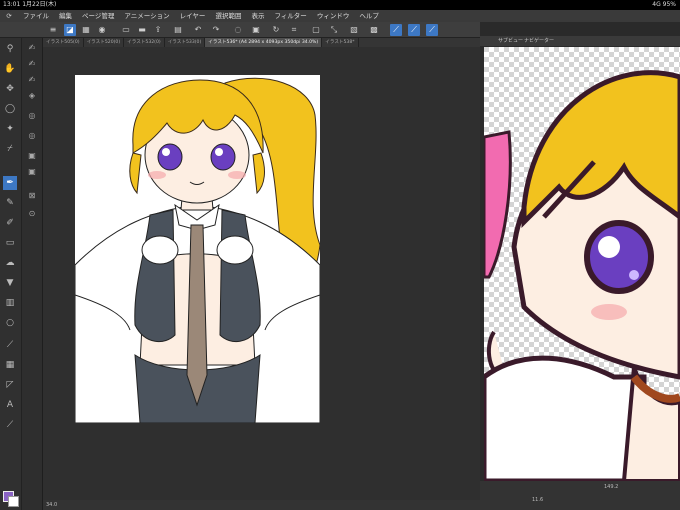  Describe the element at coordinates (432, 30) in the screenshot. I see `grid-snap-icon: ⟋` at that location.